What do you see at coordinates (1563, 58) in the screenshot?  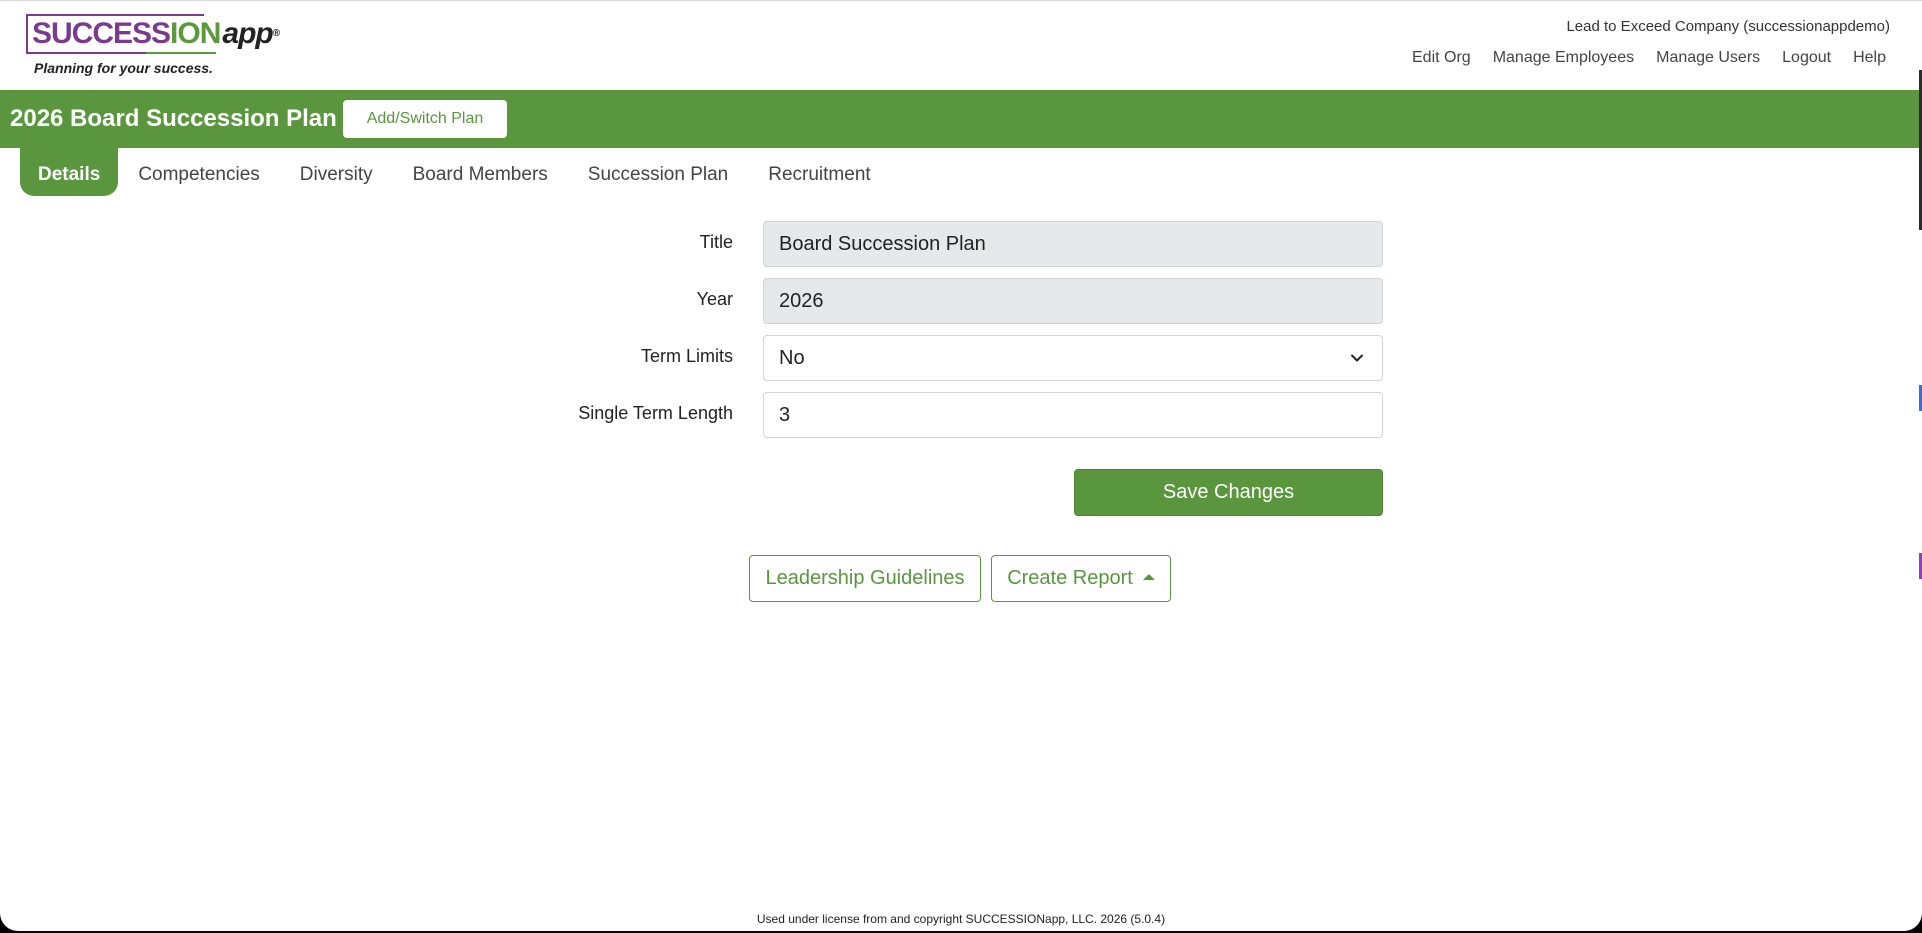 I see `nav-manage-employees: Manage Employees` at bounding box center [1563, 58].